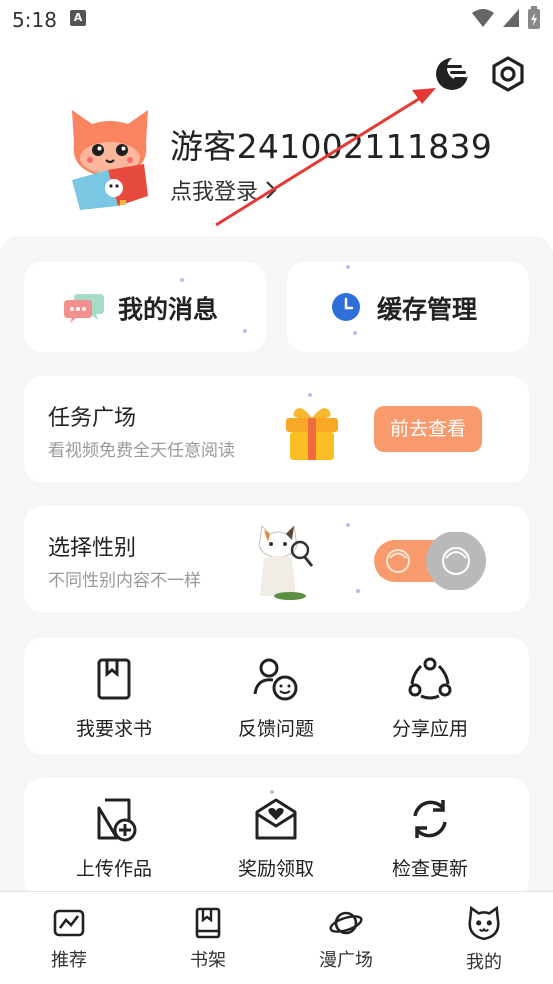  Describe the element at coordinates (312, 434) in the screenshot. I see `gift-box-icon` at that location.